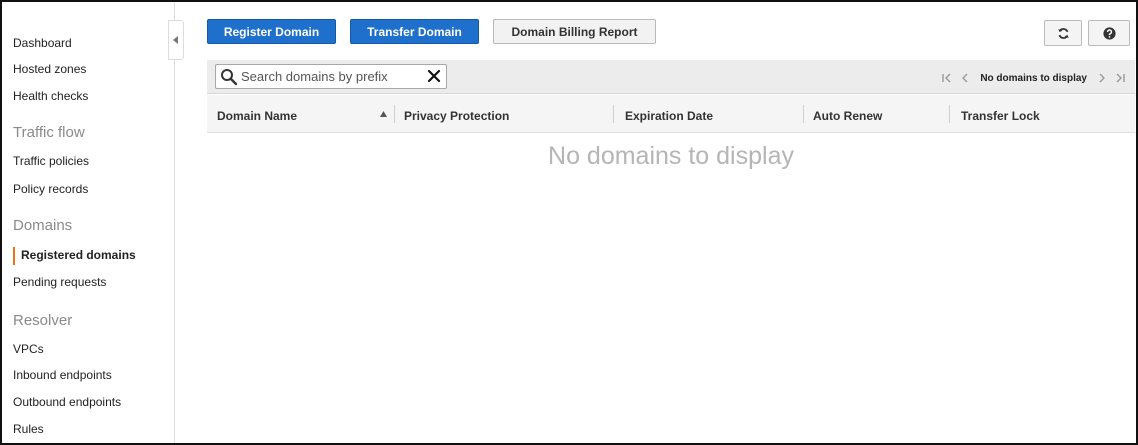 This screenshot has height=445, width=1138. I want to click on pagination: No domains to display, so click(1033, 78).